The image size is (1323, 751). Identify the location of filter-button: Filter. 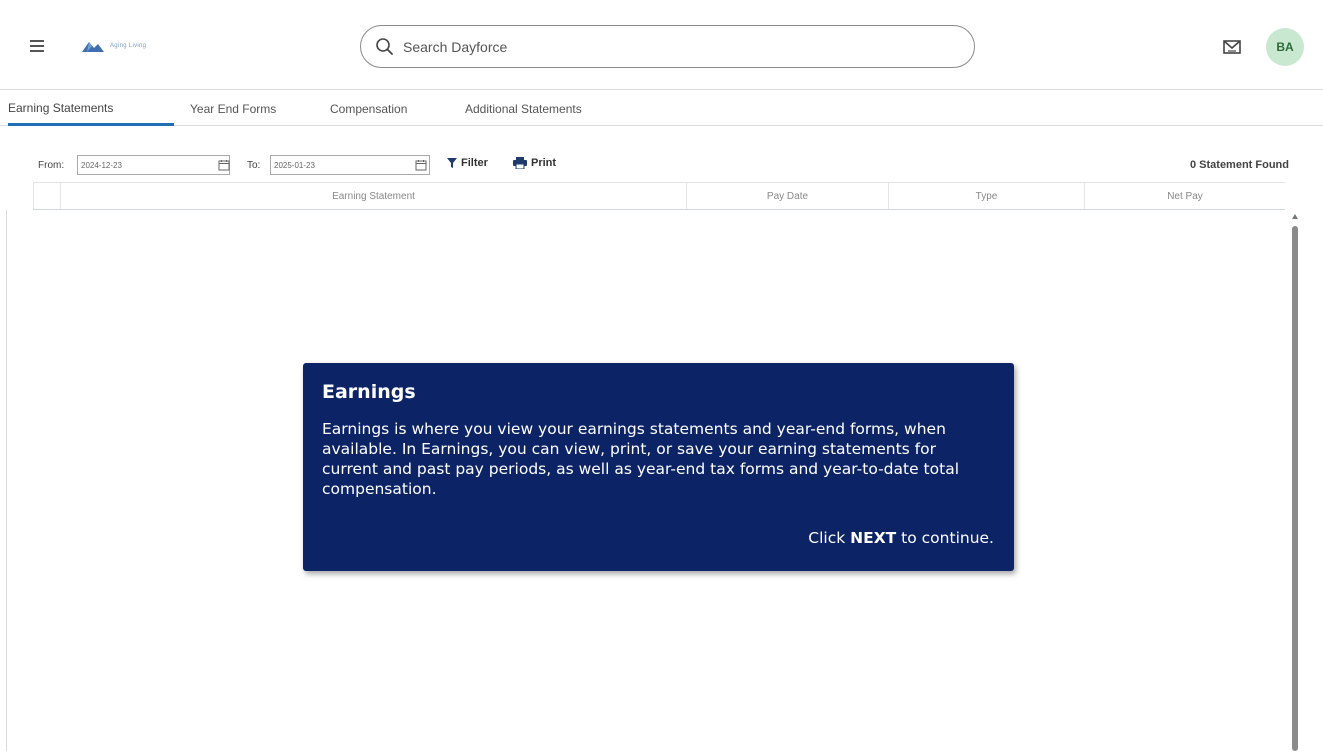
(467, 163).